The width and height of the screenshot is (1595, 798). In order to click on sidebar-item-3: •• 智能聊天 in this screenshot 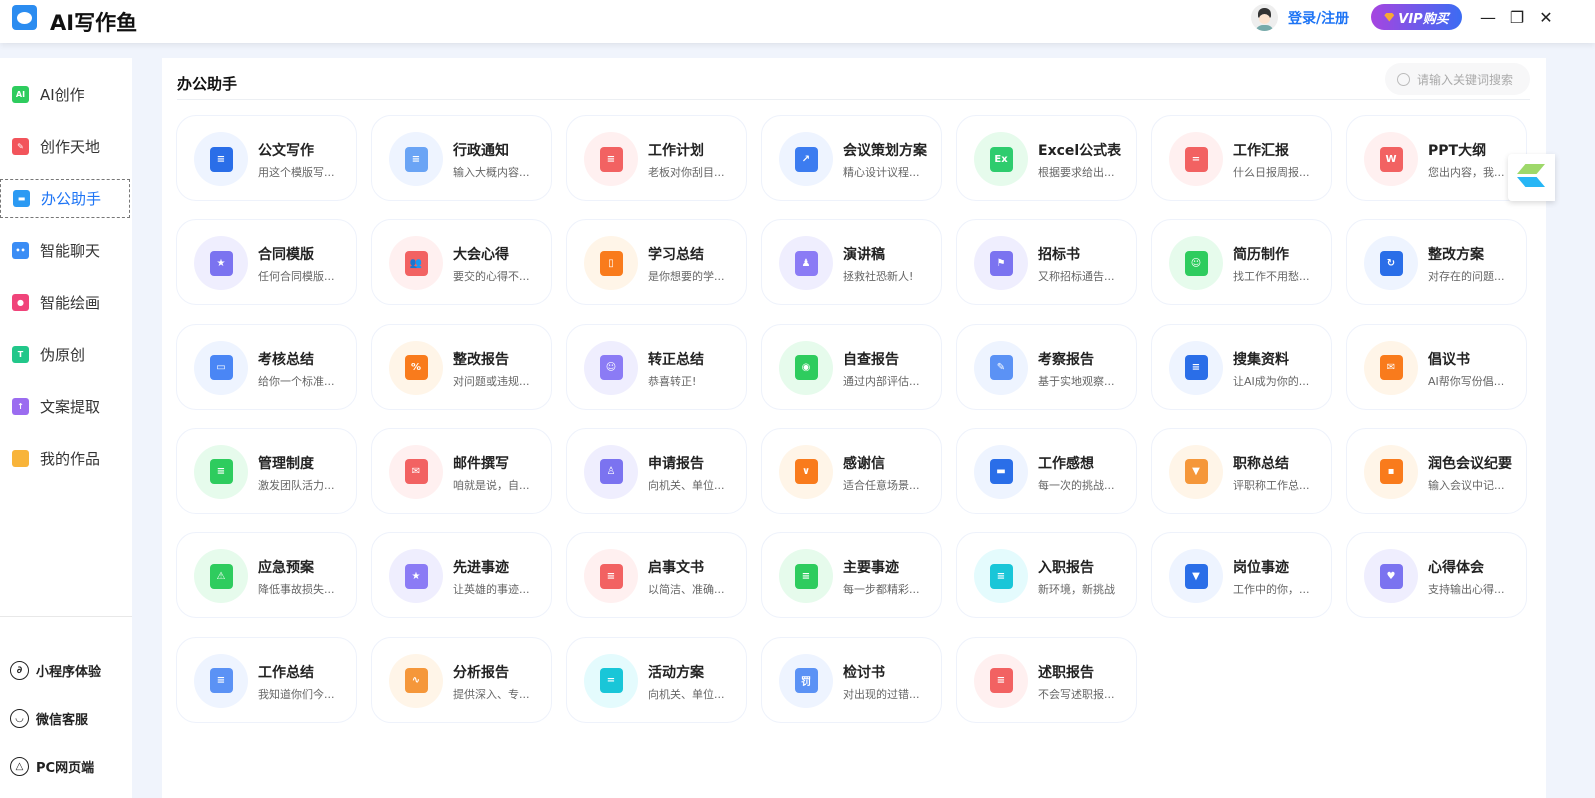, I will do `click(65, 250)`.